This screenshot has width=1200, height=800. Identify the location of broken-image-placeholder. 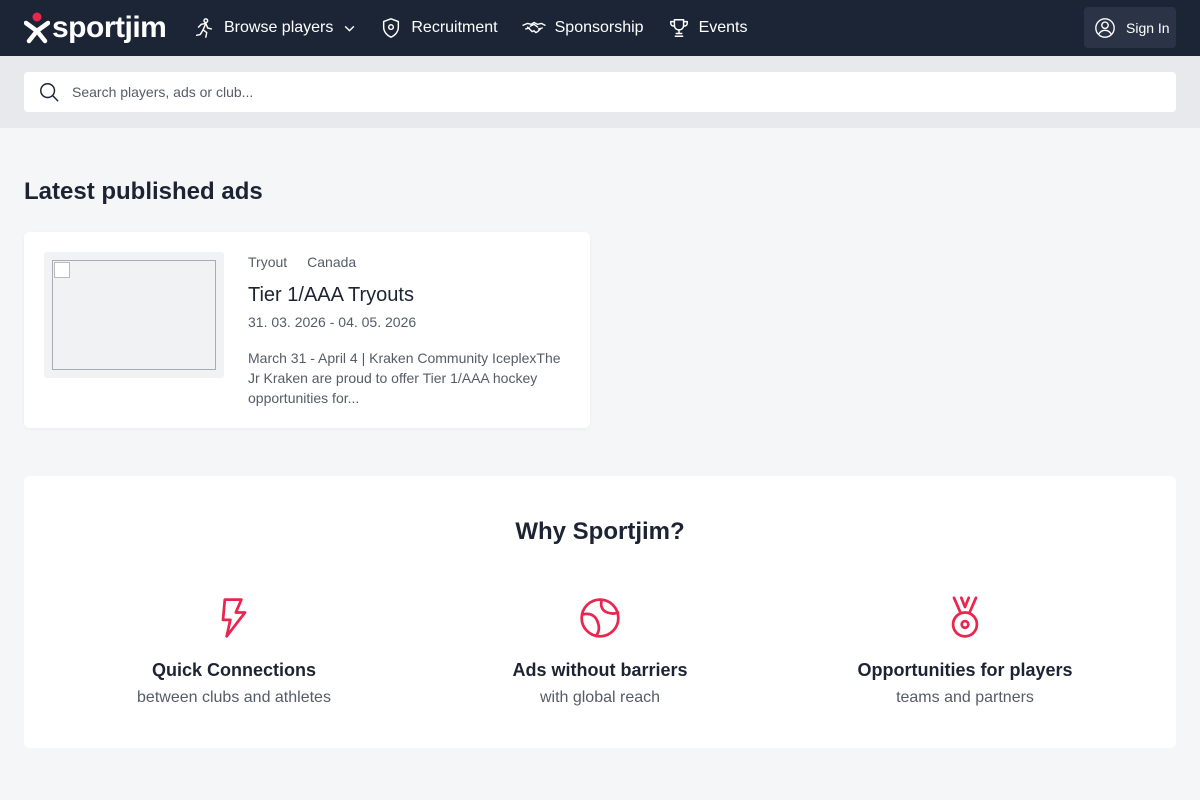
(134, 315).